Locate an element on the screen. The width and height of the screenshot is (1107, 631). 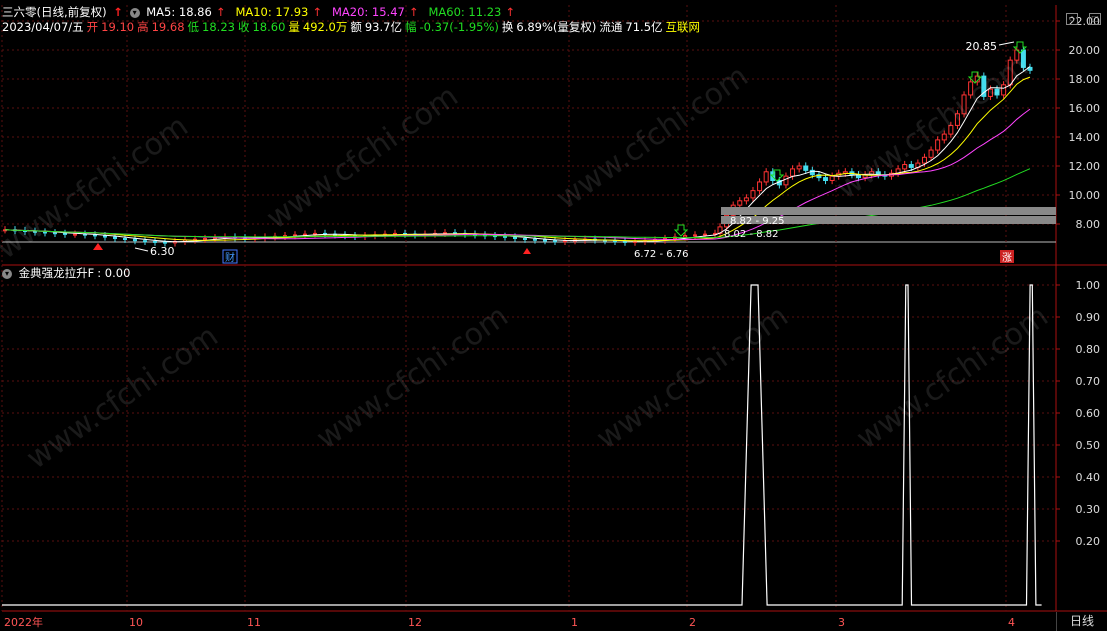
ma-legend-item: MA10: 17.93 is located at coordinates (272, 12).